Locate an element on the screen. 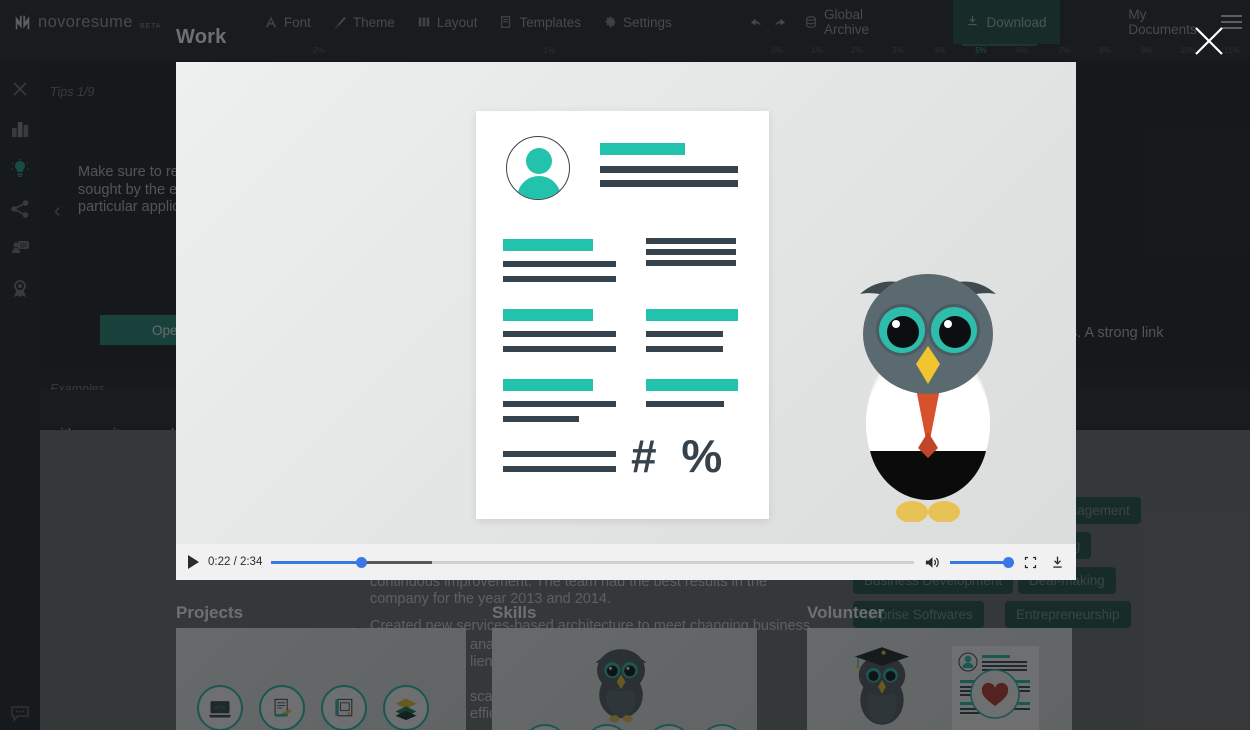 This screenshot has height=730, width=1250. volume-handle is located at coordinates (1008, 562).